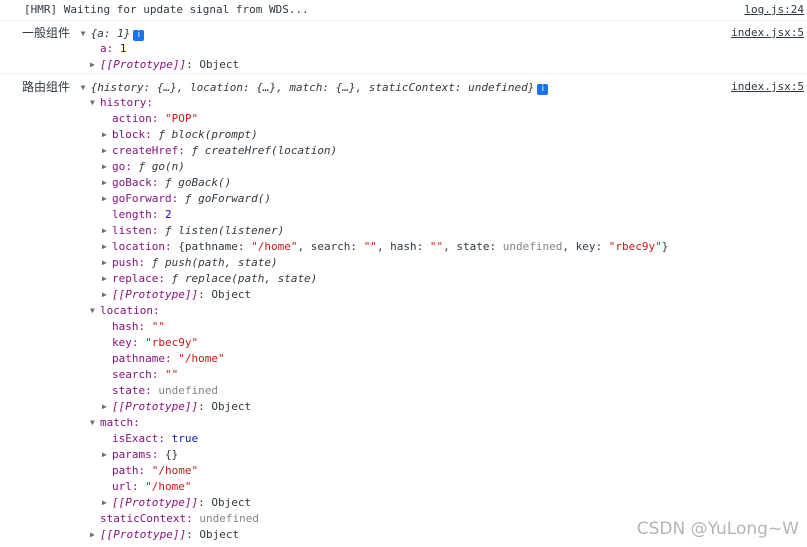  What do you see at coordinates (168, 358) in the screenshot?
I see `prop-pathname: pathname: "/home"` at bounding box center [168, 358].